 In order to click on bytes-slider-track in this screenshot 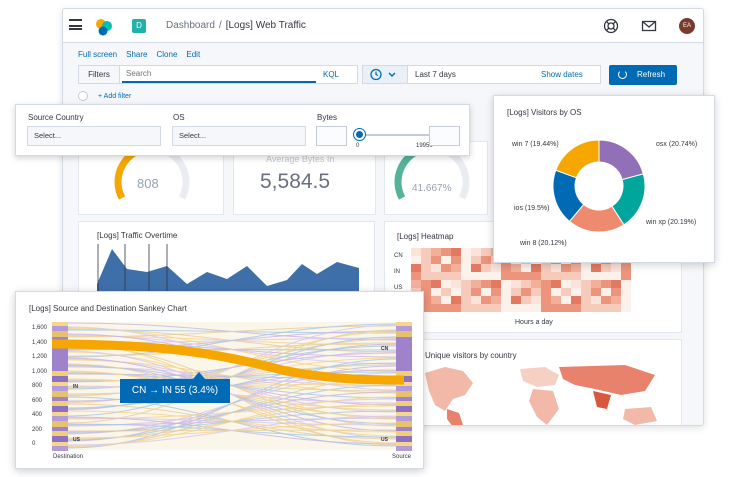, I will do `click(397, 135)`.